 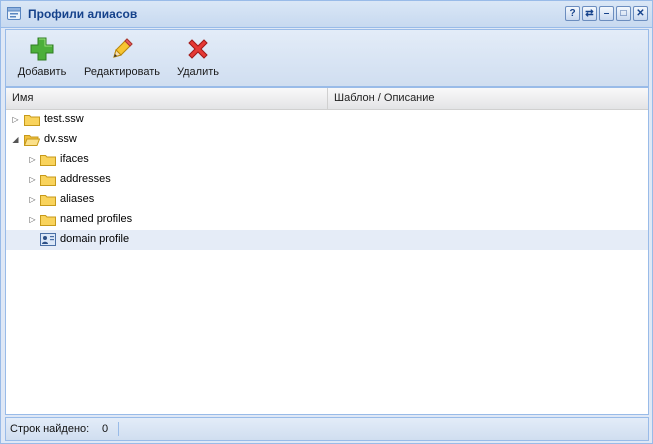 What do you see at coordinates (198, 72) in the screenshot?
I see `delete-button-label: Удалить` at bounding box center [198, 72].